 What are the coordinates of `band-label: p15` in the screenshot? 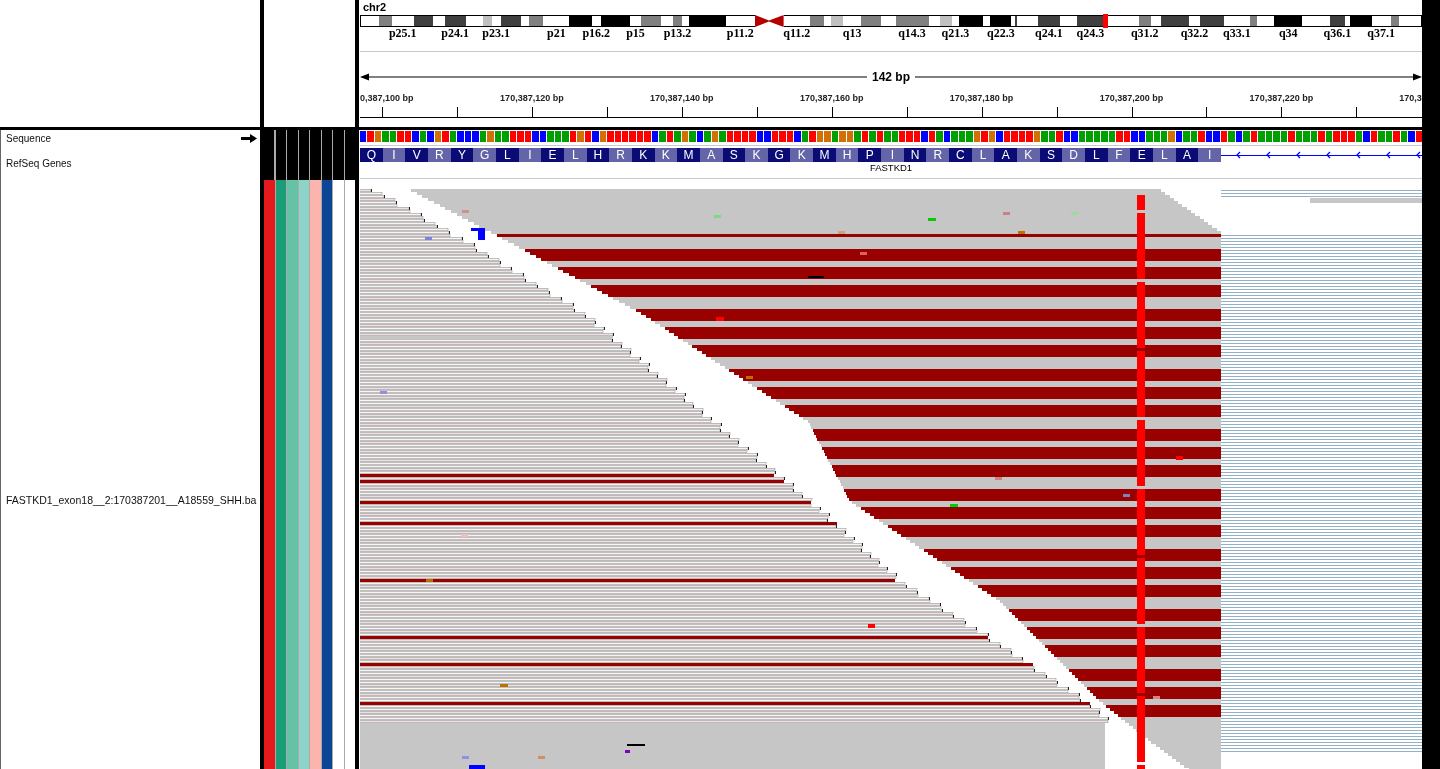 It's located at (635, 33).